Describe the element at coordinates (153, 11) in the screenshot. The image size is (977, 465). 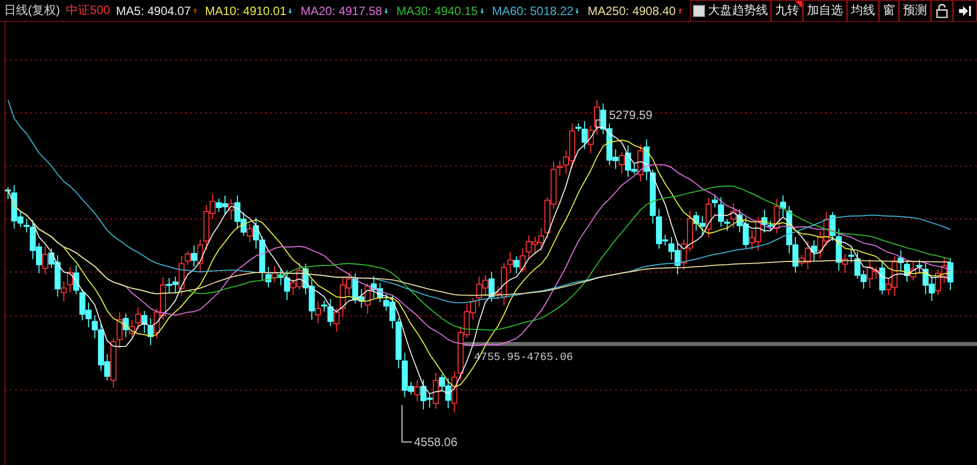
I see `moving-average-value: MA5: 4904.07` at that location.